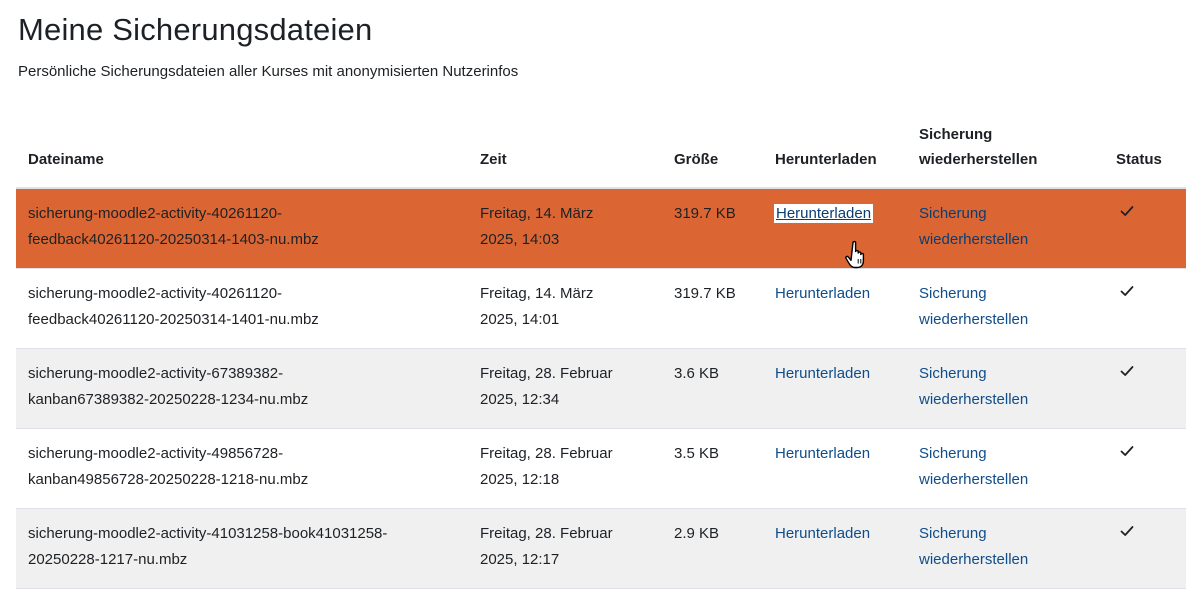 The width and height of the screenshot is (1200, 611). Describe the element at coordinates (712, 468) in the screenshot. I see `size-cell: 3.5 KB` at that location.